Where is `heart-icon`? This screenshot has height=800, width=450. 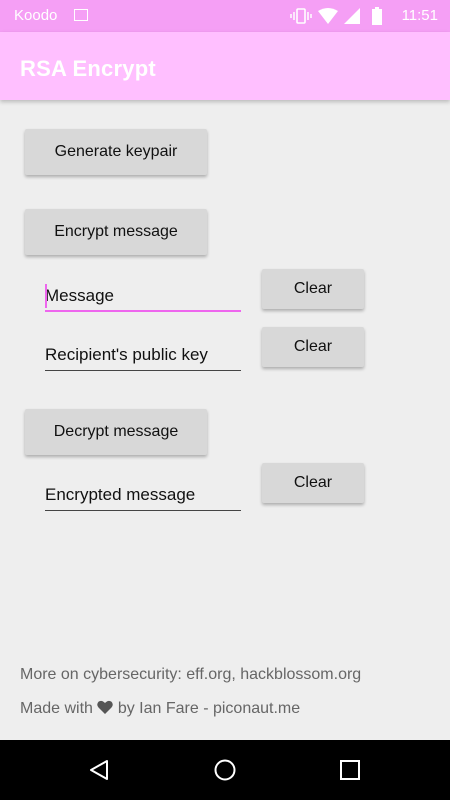
heart-icon is located at coordinates (105, 707).